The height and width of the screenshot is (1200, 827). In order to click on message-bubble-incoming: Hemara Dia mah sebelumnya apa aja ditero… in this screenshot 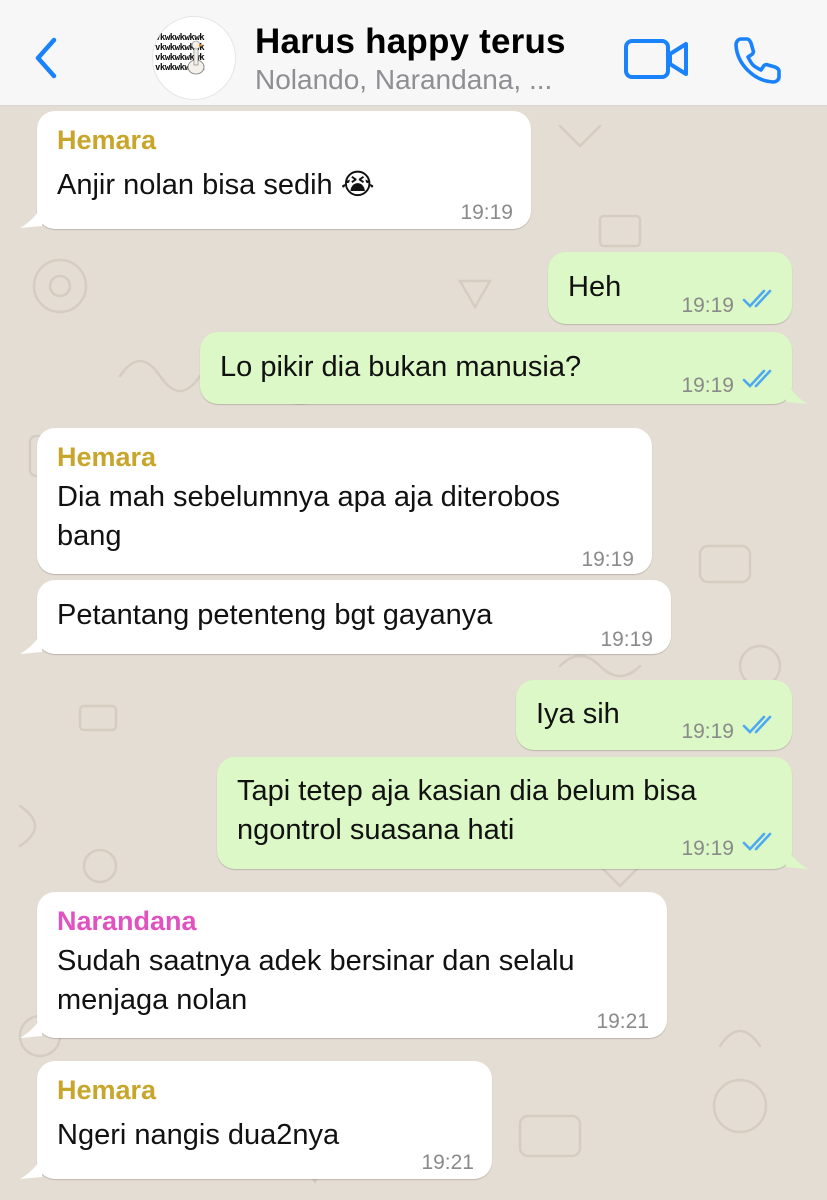, I will do `click(344, 501)`.